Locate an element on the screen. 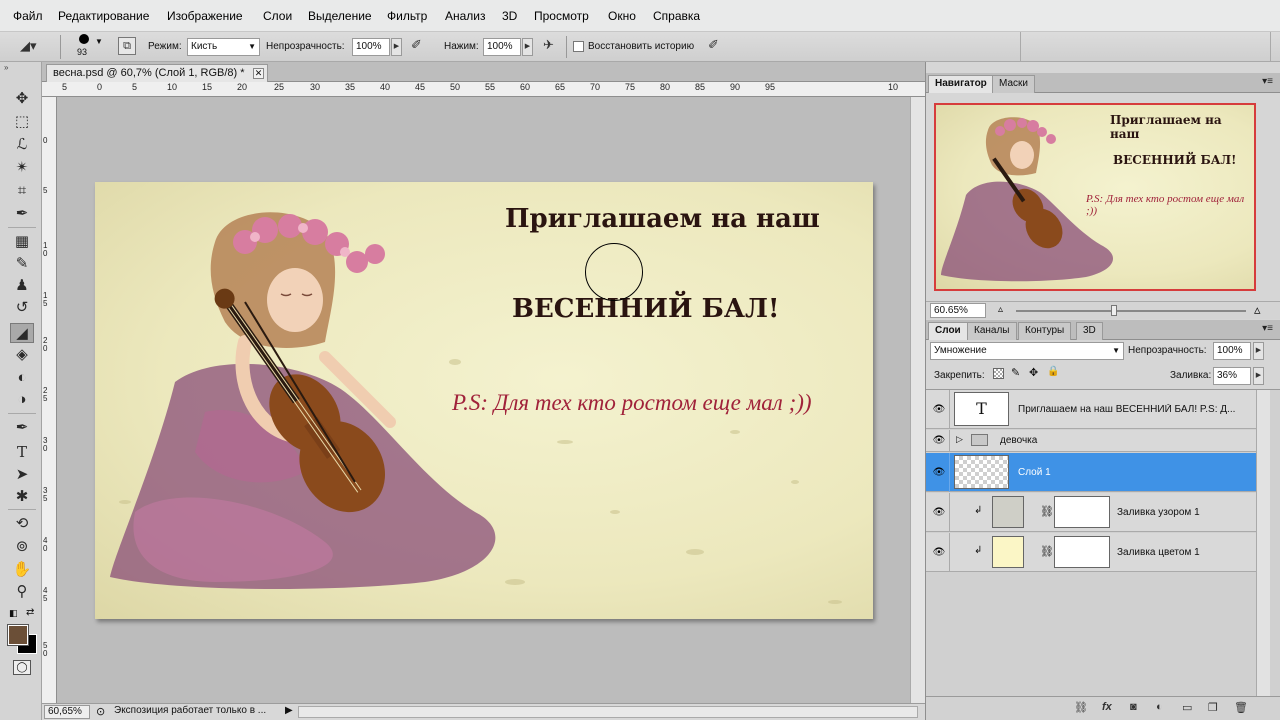 This screenshot has height=720, width=1280. layer-name: девочка is located at coordinates (1018, 440).